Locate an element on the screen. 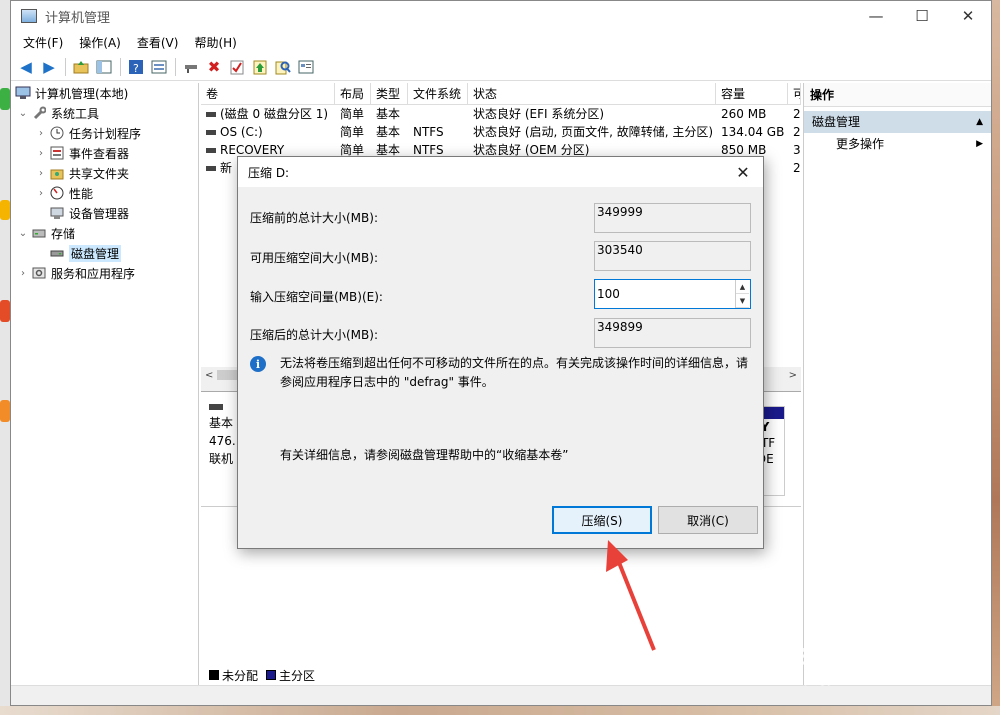 The width and height of the screenshot is (1000, 715). volume-name: (磁盘 0 磁盘分区 1) is located at coordinates (274, 114).